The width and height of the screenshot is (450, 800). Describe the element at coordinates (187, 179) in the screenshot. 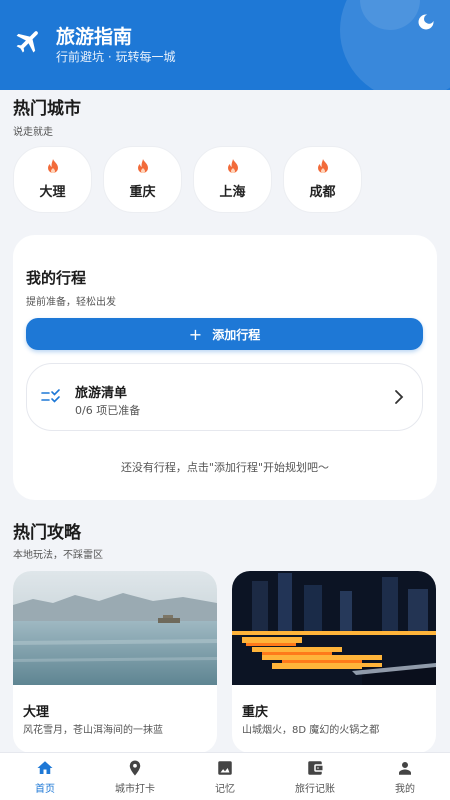

I see `hot-cities-list: 大理 重庆 上海 成都` at that location.